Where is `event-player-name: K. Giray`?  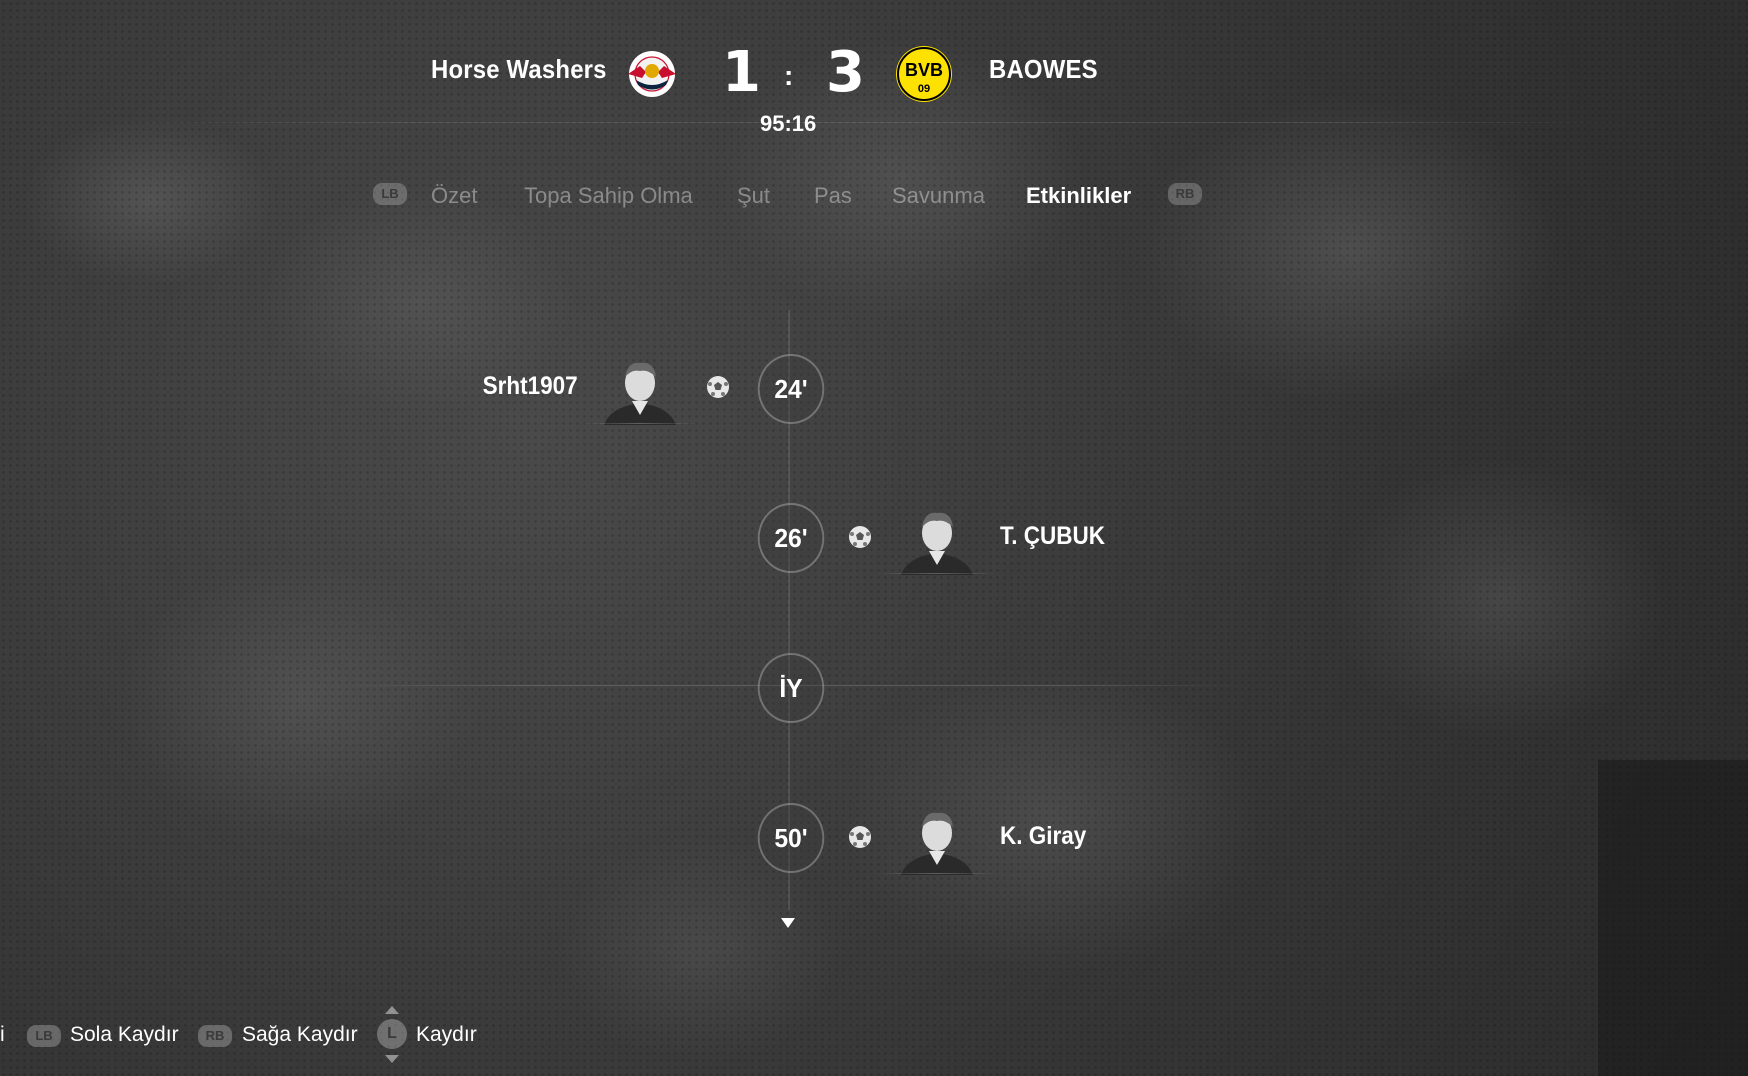 event-player-name: K. Giray is located at coordinates (1043, 836).